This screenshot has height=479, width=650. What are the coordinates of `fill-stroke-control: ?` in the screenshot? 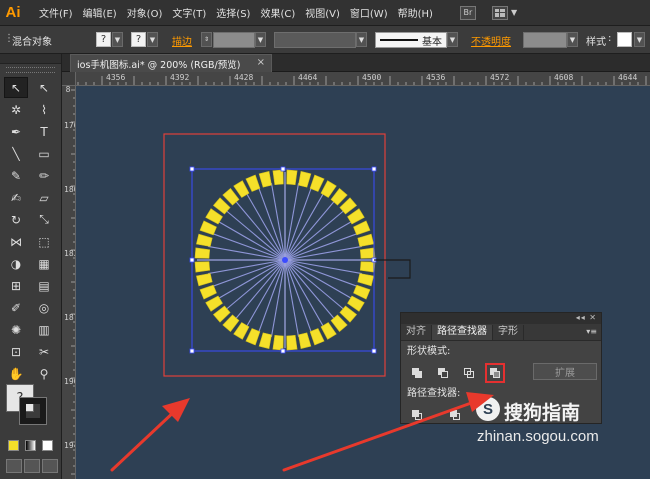 It's located at (27, 404).